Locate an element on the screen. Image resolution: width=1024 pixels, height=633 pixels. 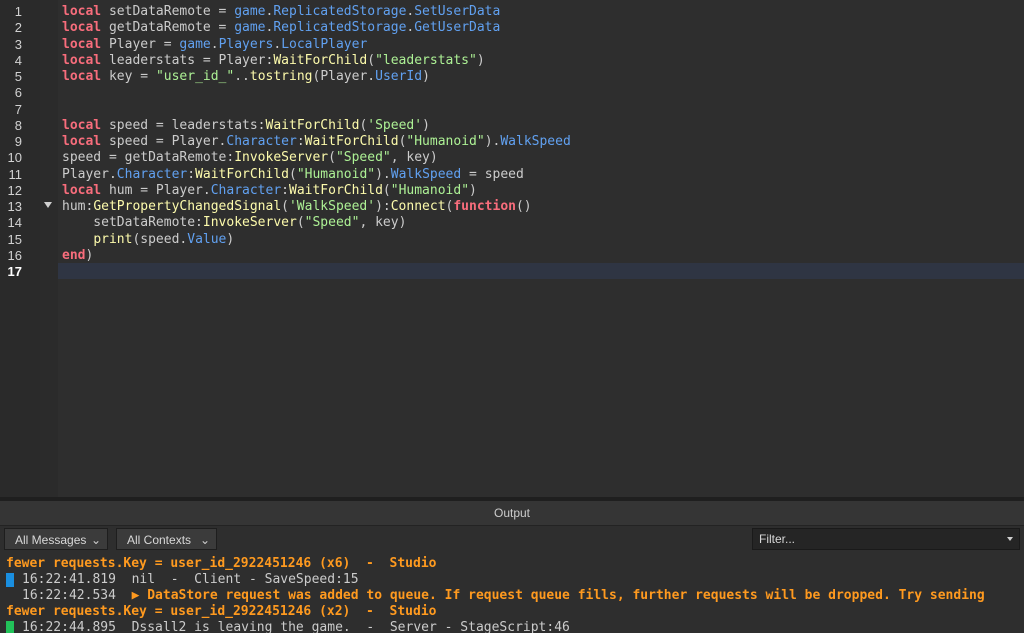
filter-dropdown-arrow-icon is located at coordinates (1010, 539).